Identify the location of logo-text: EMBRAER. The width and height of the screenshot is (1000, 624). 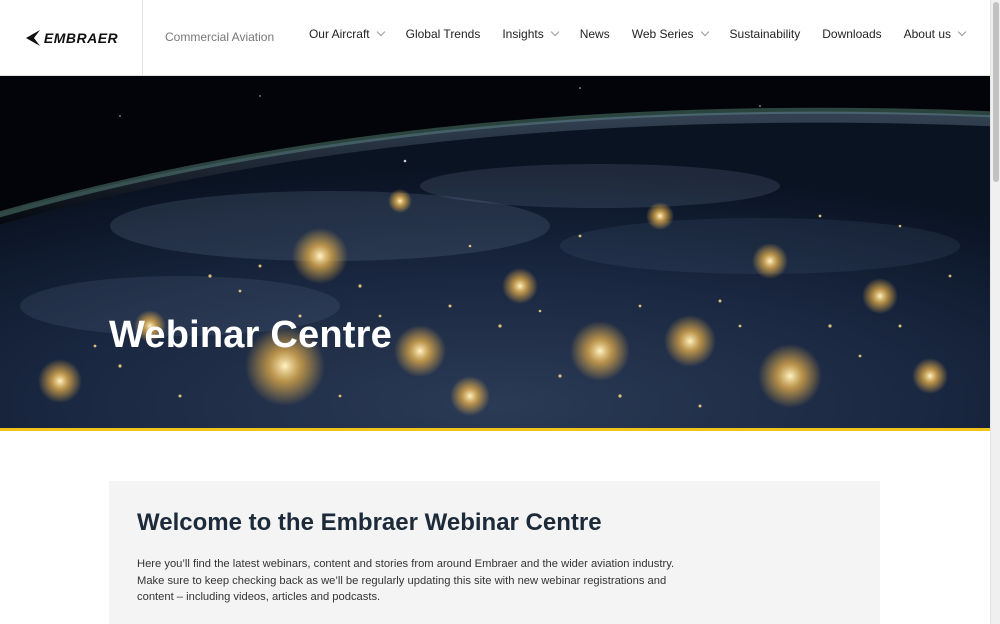
(81, 38).